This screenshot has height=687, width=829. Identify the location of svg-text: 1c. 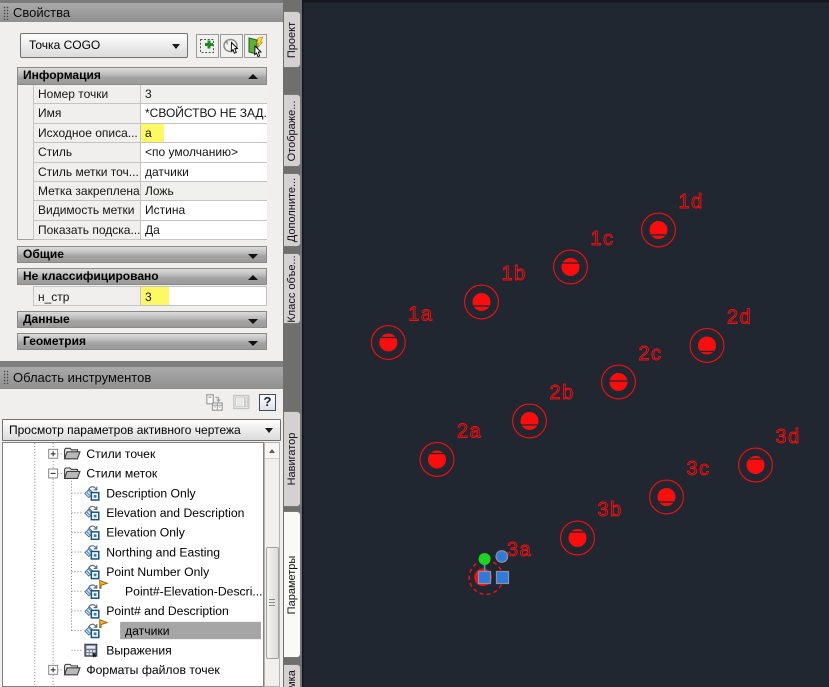
(603, 239).